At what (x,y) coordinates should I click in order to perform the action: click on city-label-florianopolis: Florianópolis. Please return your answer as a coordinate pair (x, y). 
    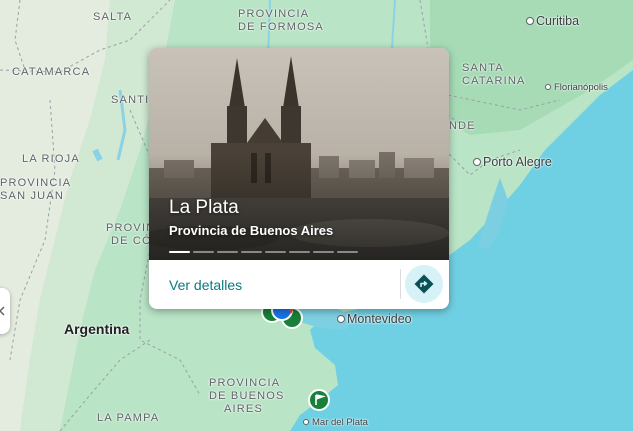
    Looking at the image, I should click on (581, 87).